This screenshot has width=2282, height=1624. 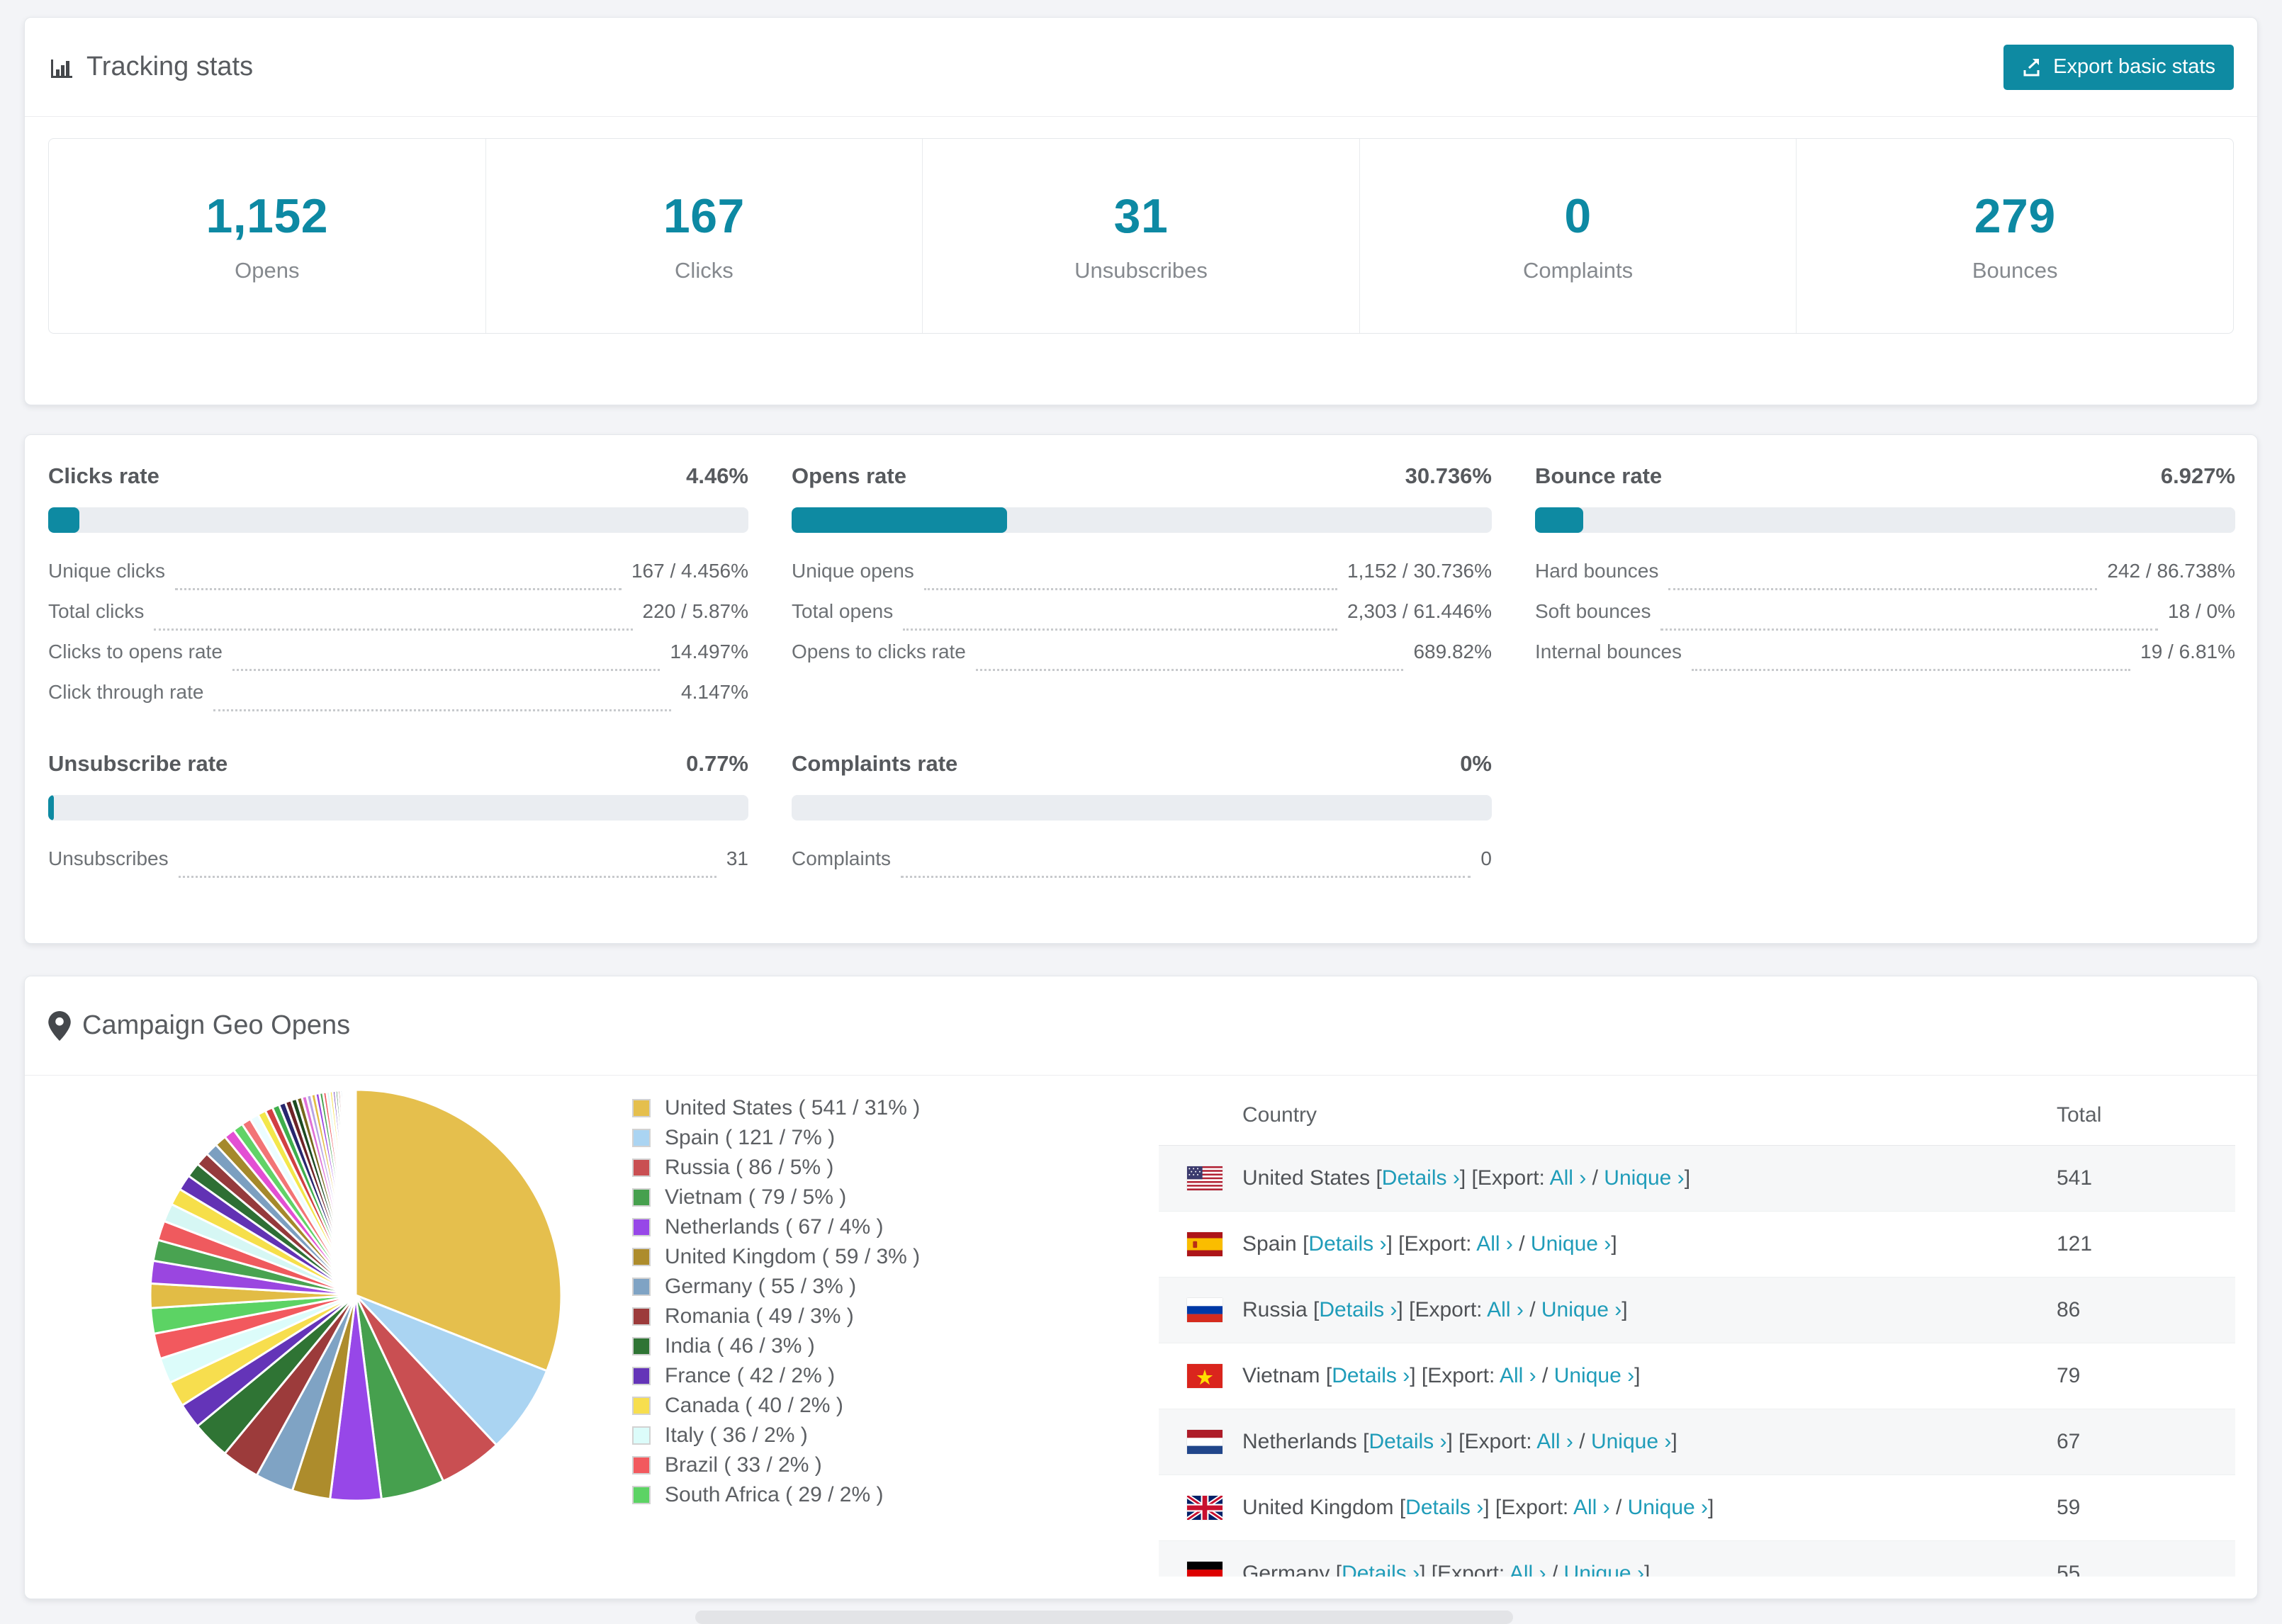 I want to click on rate-value: 6.927%, so click(x=2197, y=476).